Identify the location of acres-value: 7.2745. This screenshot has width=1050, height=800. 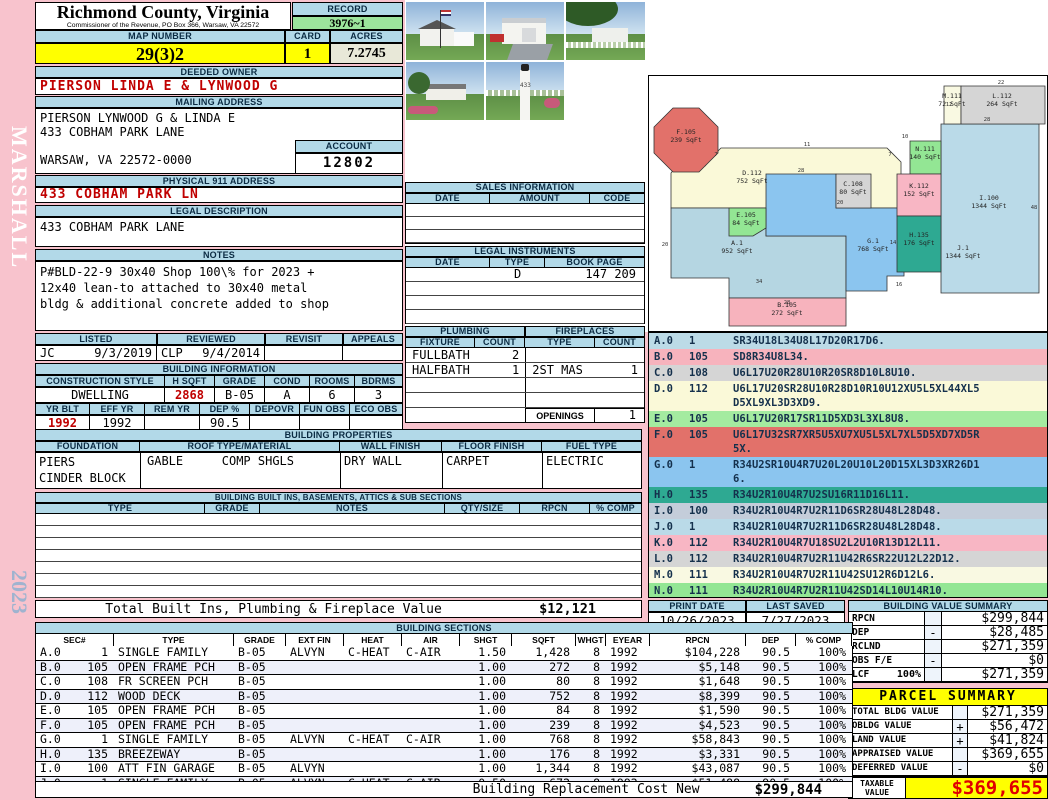
(366, 53).